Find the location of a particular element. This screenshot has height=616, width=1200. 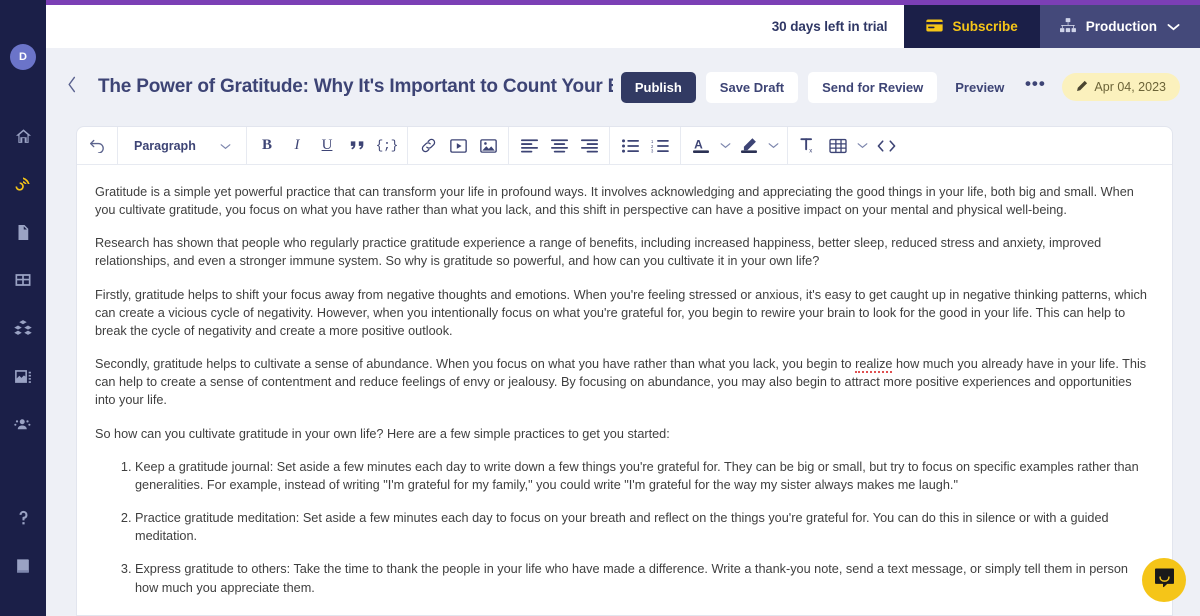

publish-date-pill: Apr 04, 2023 is located at coordinates (1121, 87).